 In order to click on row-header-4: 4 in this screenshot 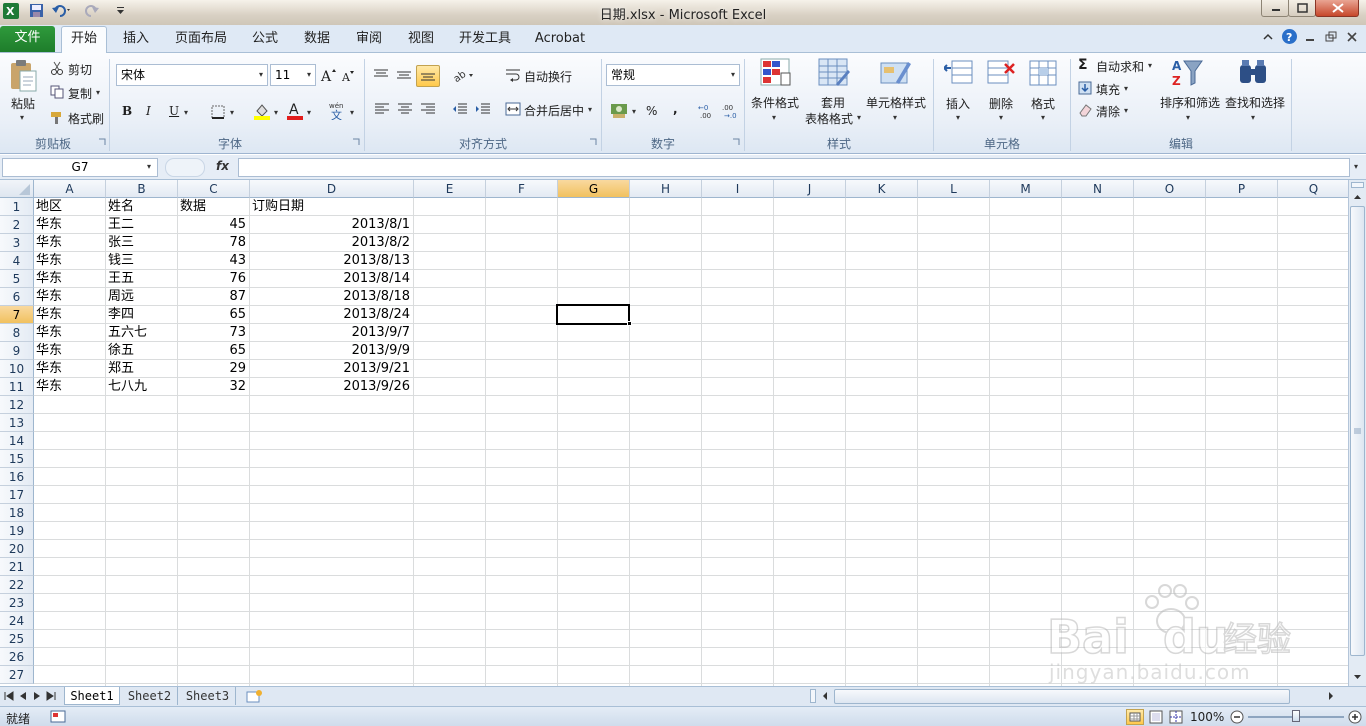, I will do `click(17, 261)`.